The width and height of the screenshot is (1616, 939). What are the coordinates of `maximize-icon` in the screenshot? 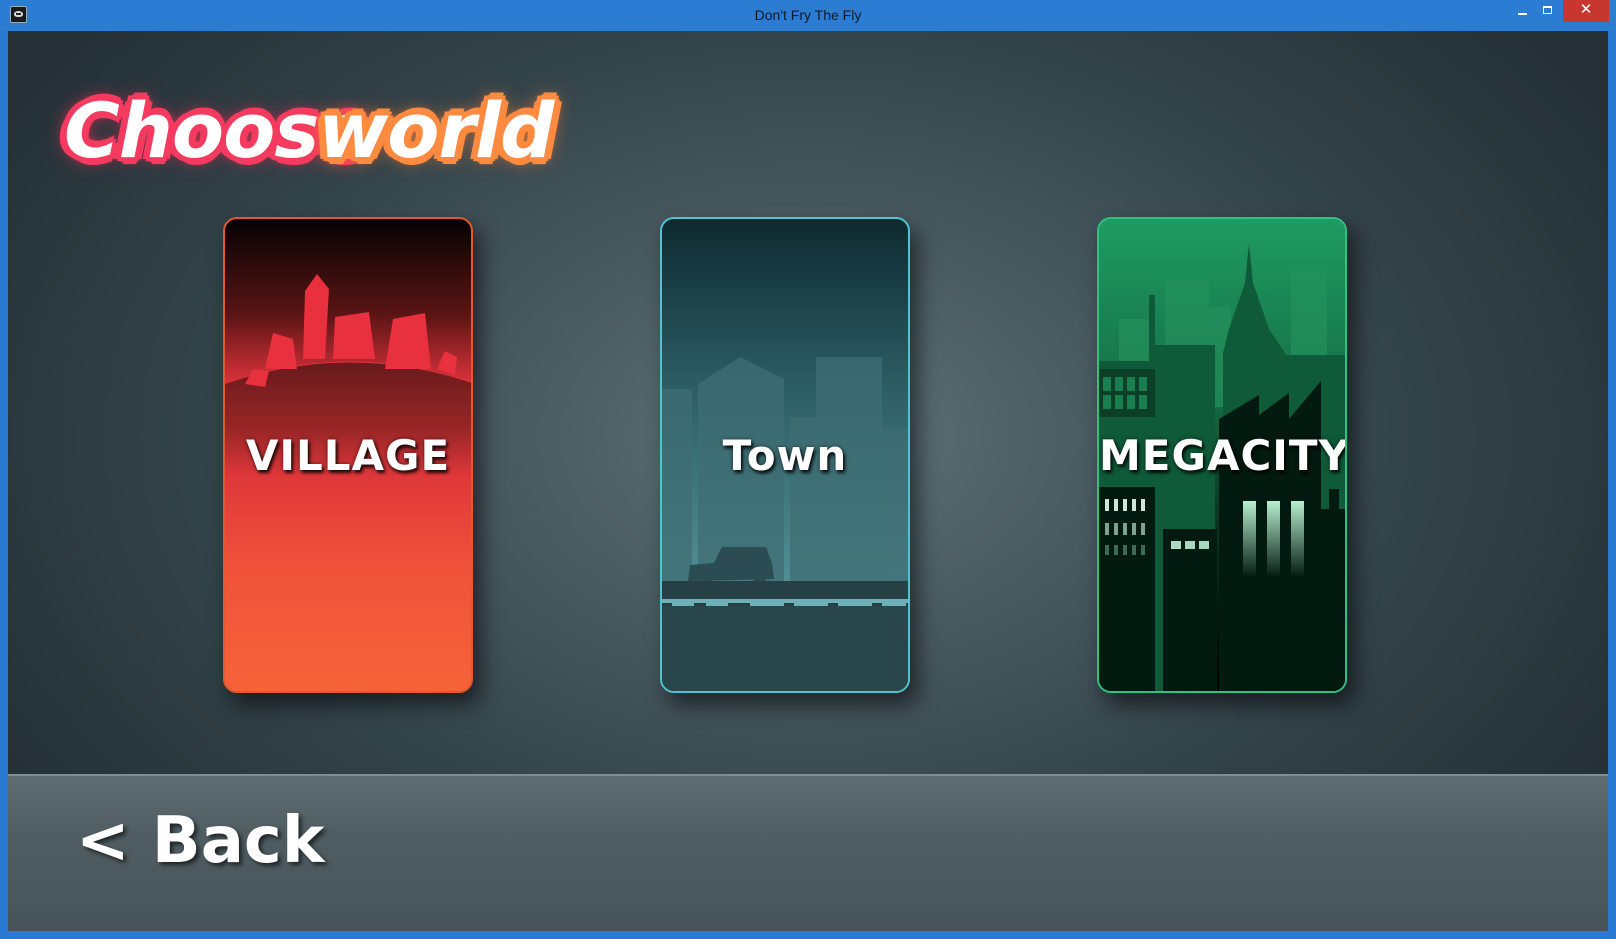 It's located at (1547, 10).